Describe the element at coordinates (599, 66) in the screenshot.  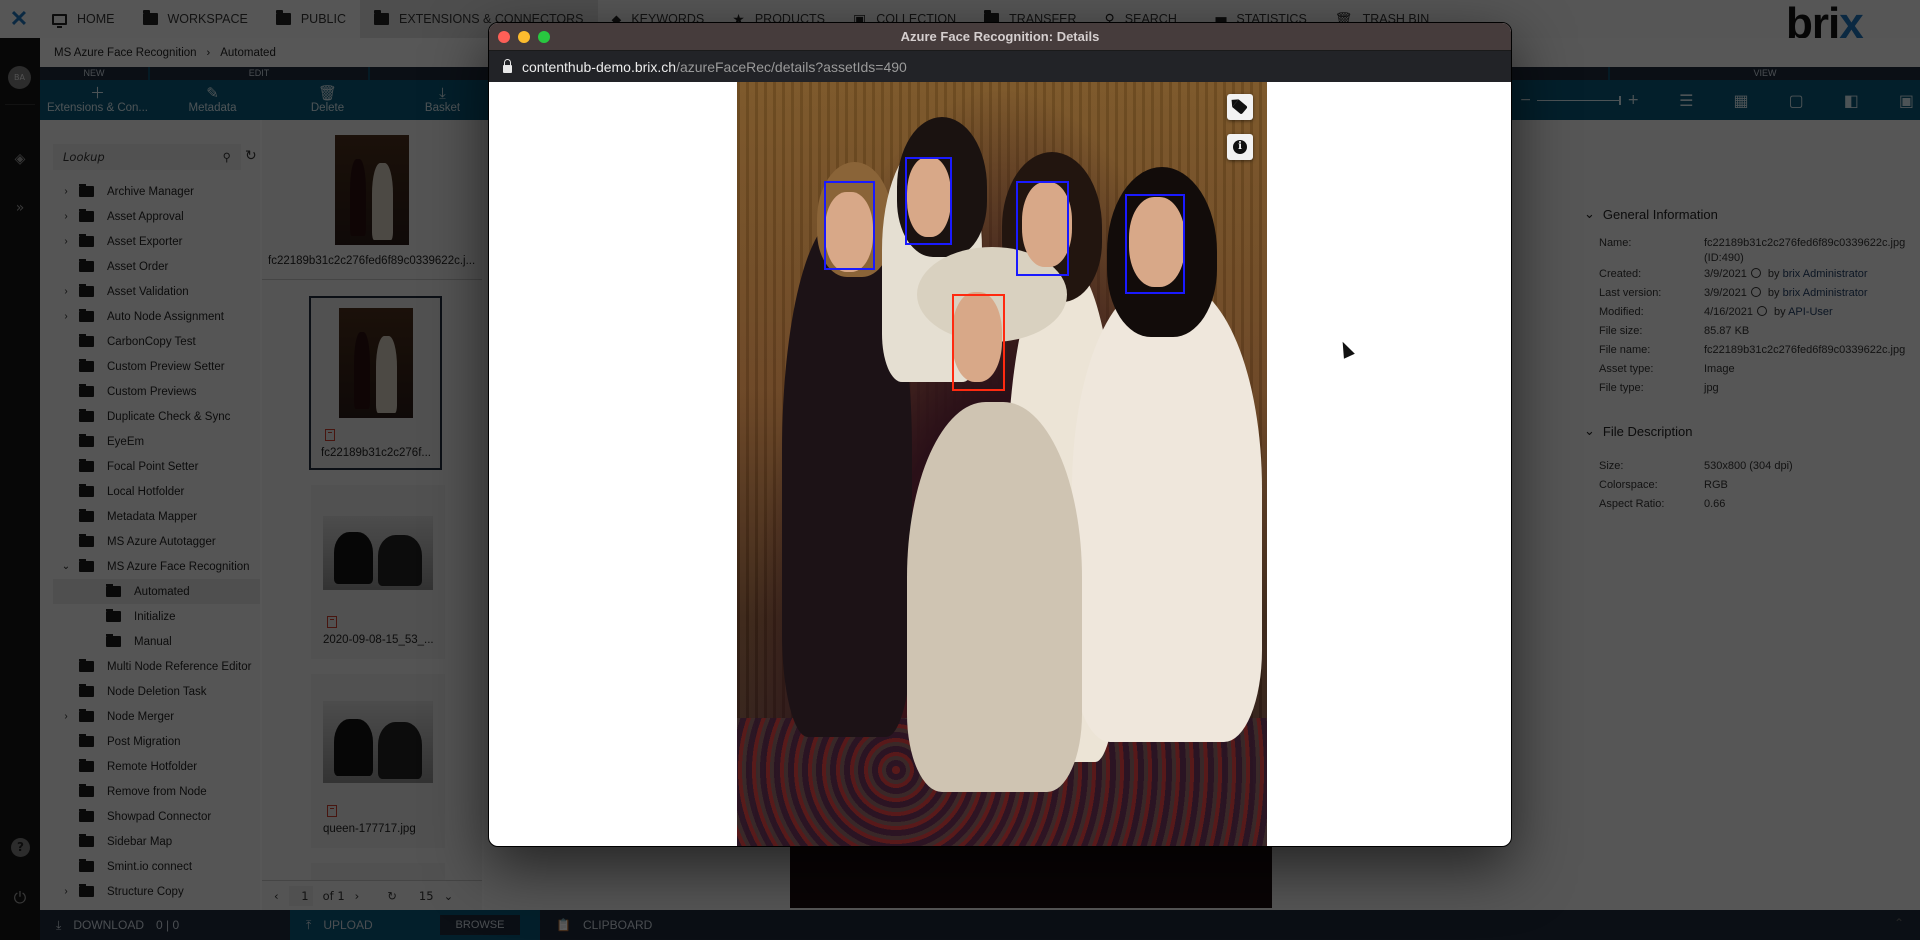
I see `url-host: contenthub-demo.brix.ch` at that location.